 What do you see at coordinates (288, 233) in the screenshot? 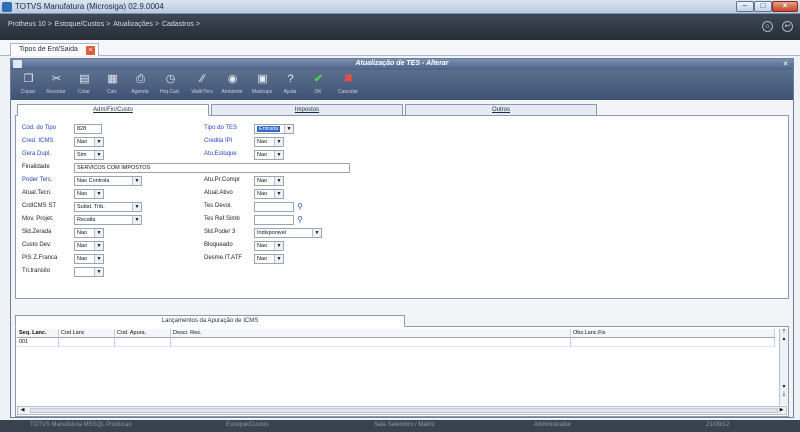
I see `sld-poder3-select: Indisponivel ▼` at bounding box center [288, 233].